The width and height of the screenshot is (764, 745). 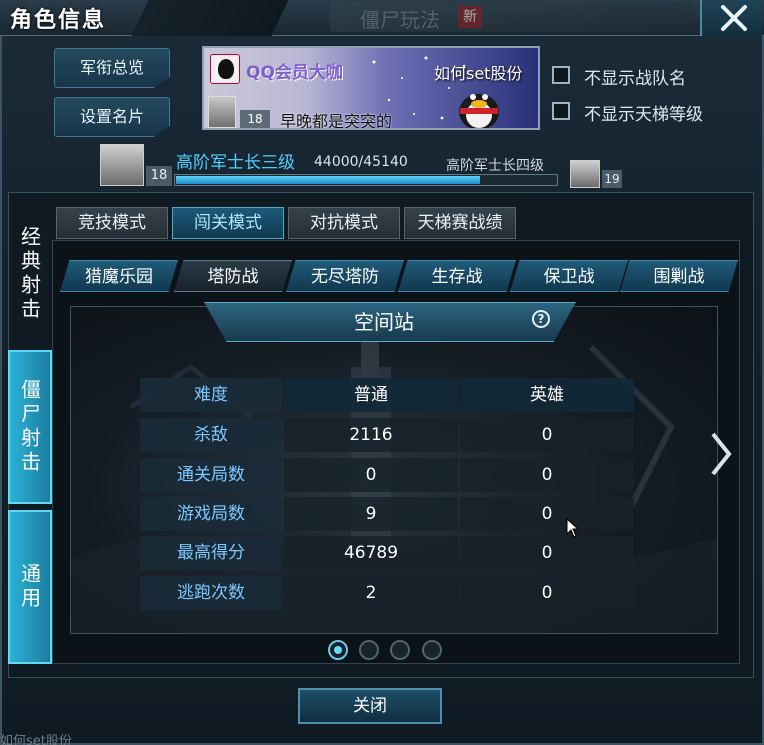 What do you see at coordinates (371, 514) in the screenshot?
I see `stat-normal-value: 9` at bounding box center [371, 514].